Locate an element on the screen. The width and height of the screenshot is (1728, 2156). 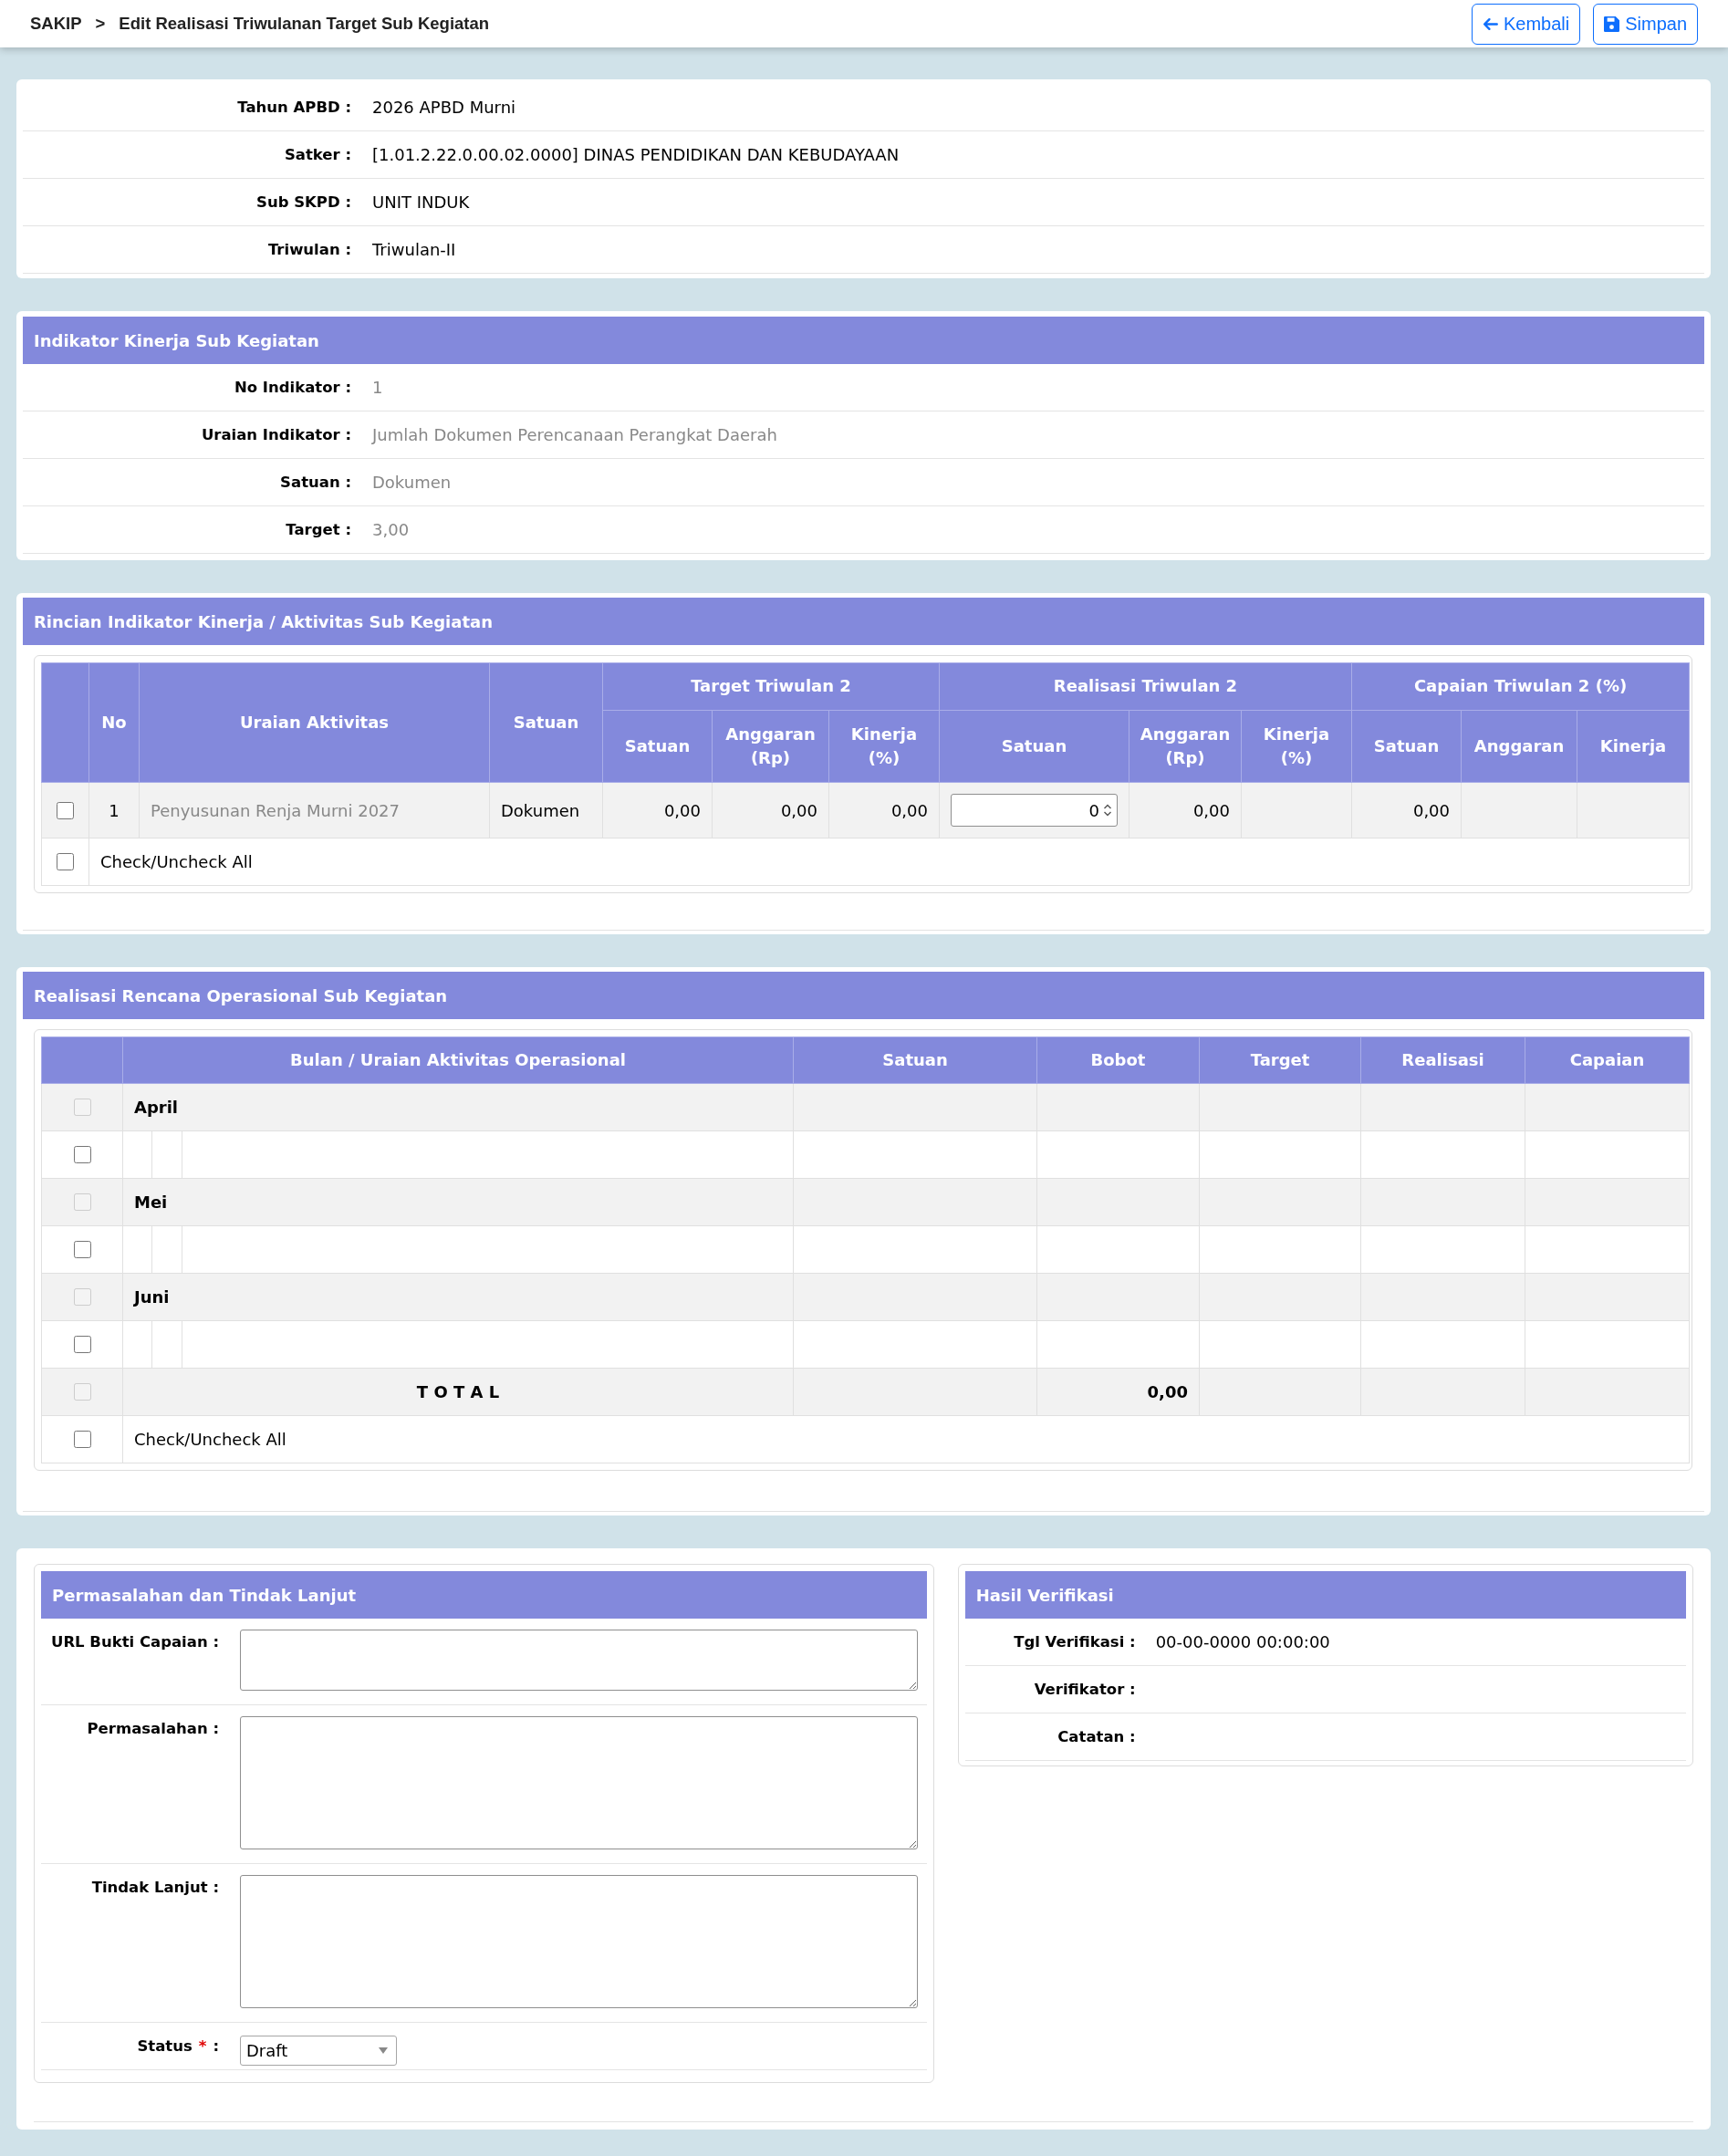
field-label: Triwulan : is located at coordinates (309, 250).